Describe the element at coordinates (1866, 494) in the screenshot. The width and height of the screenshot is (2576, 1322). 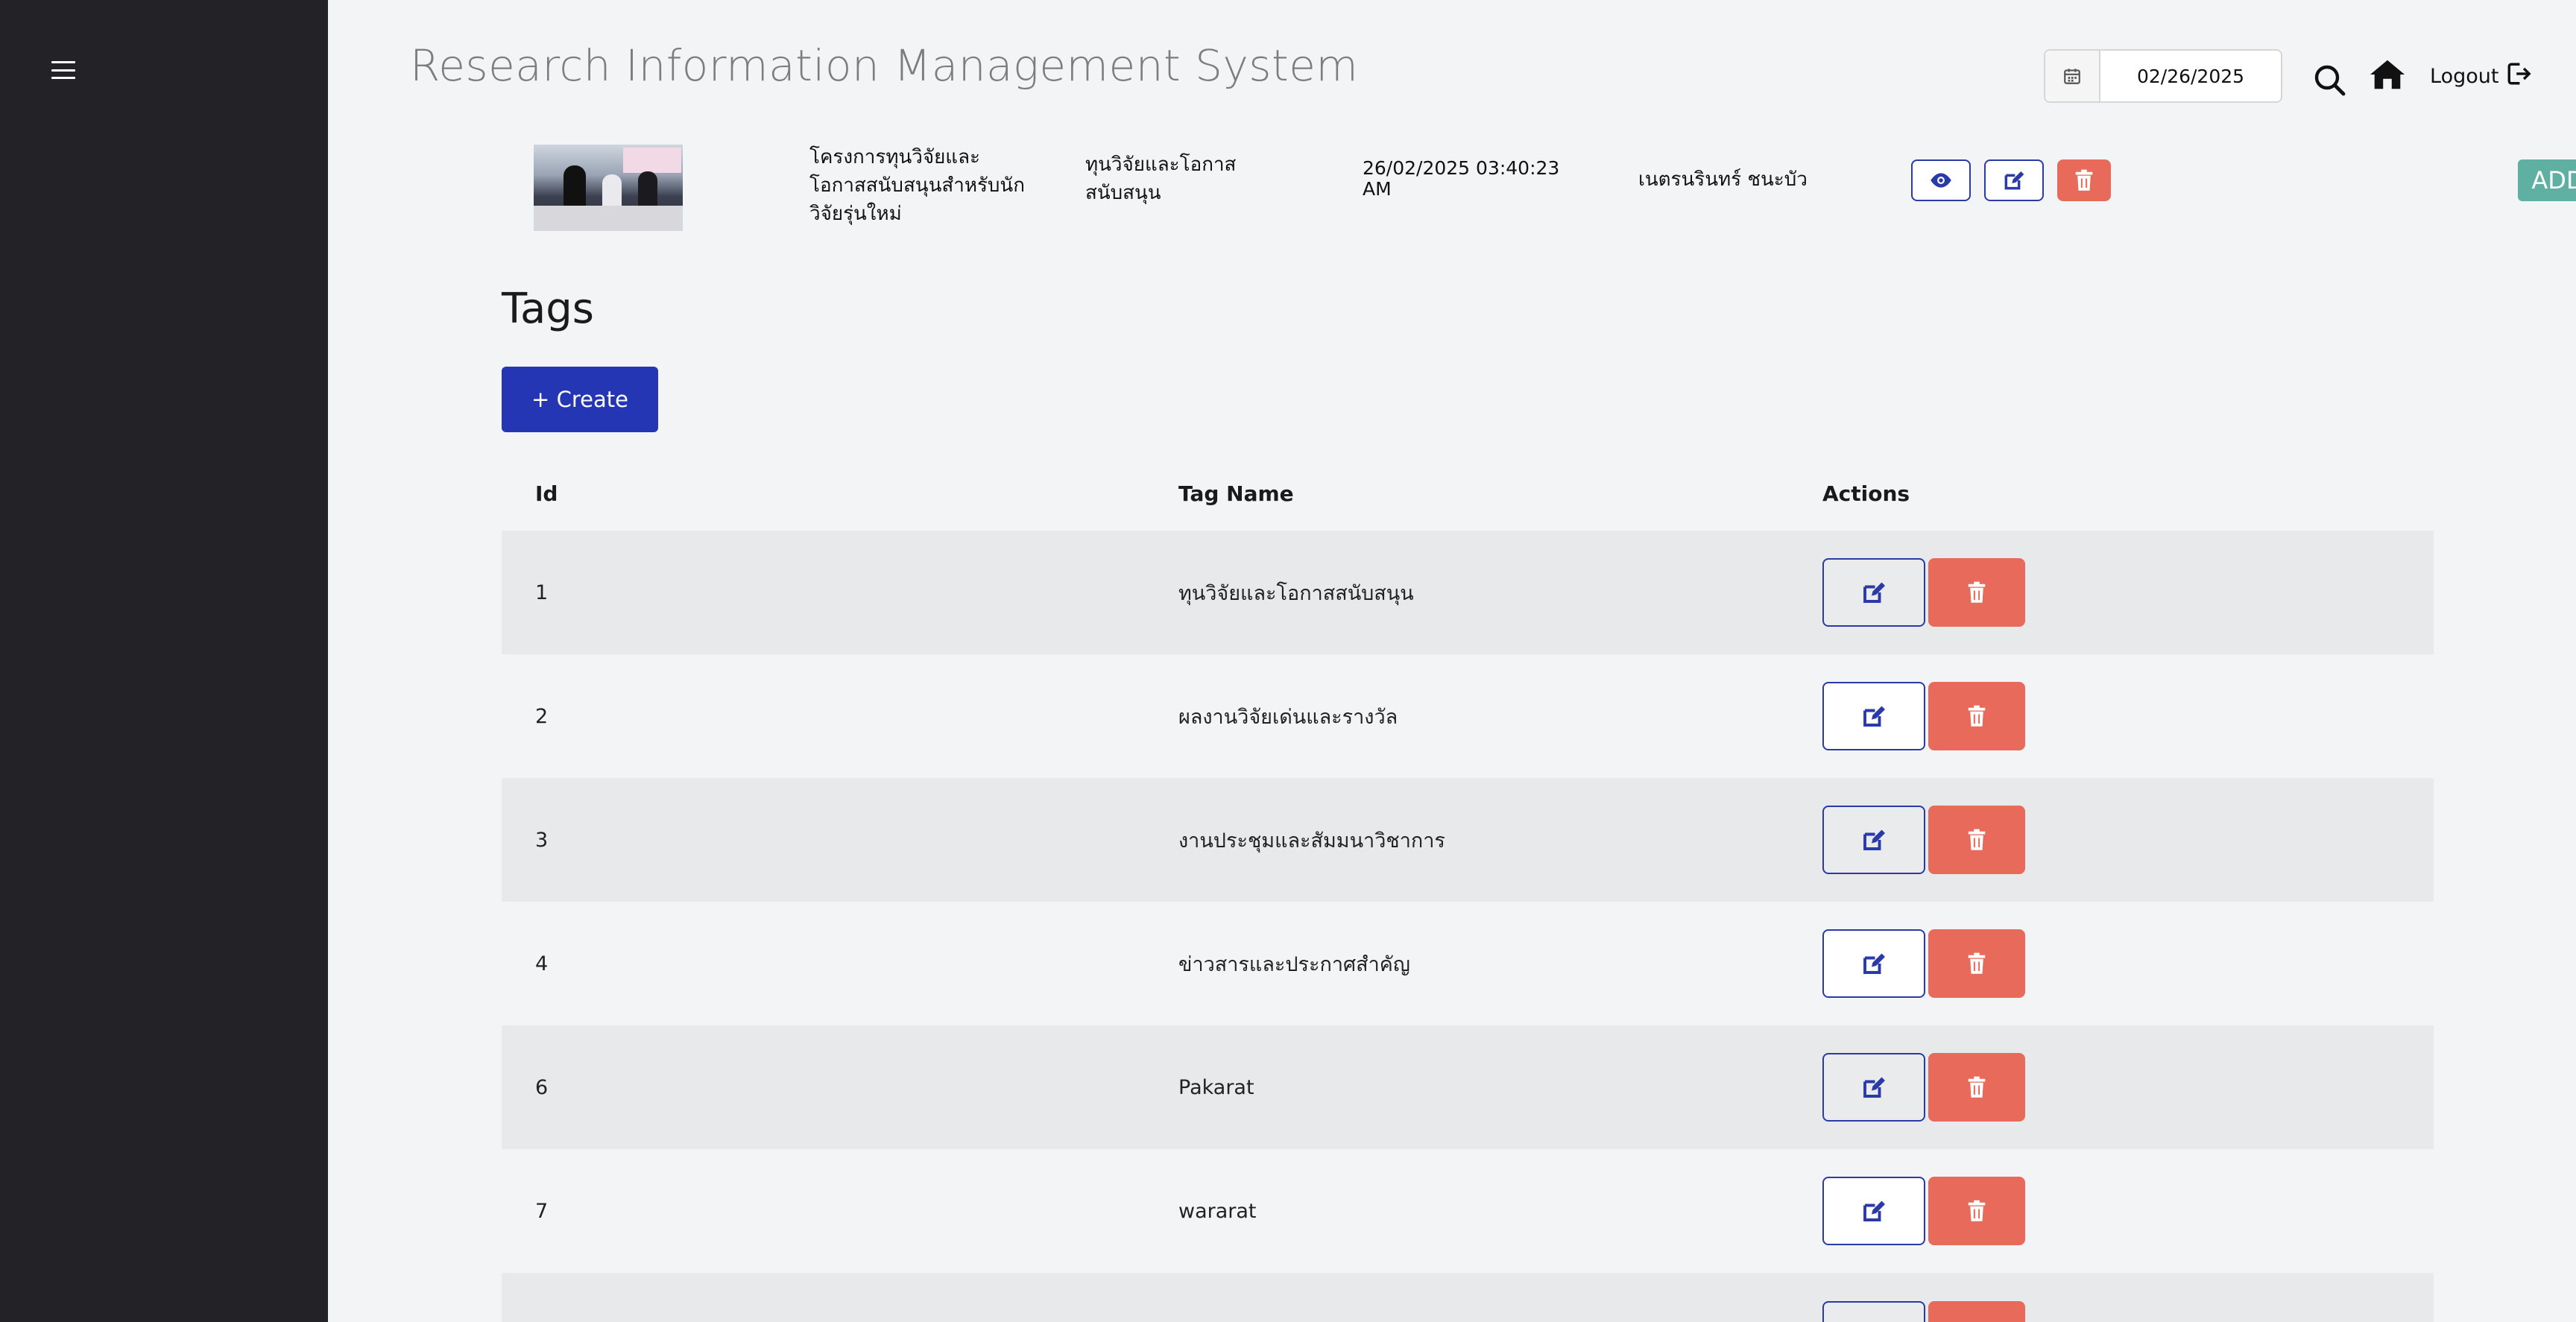
I see `column-header-actions: Actions` at that location.